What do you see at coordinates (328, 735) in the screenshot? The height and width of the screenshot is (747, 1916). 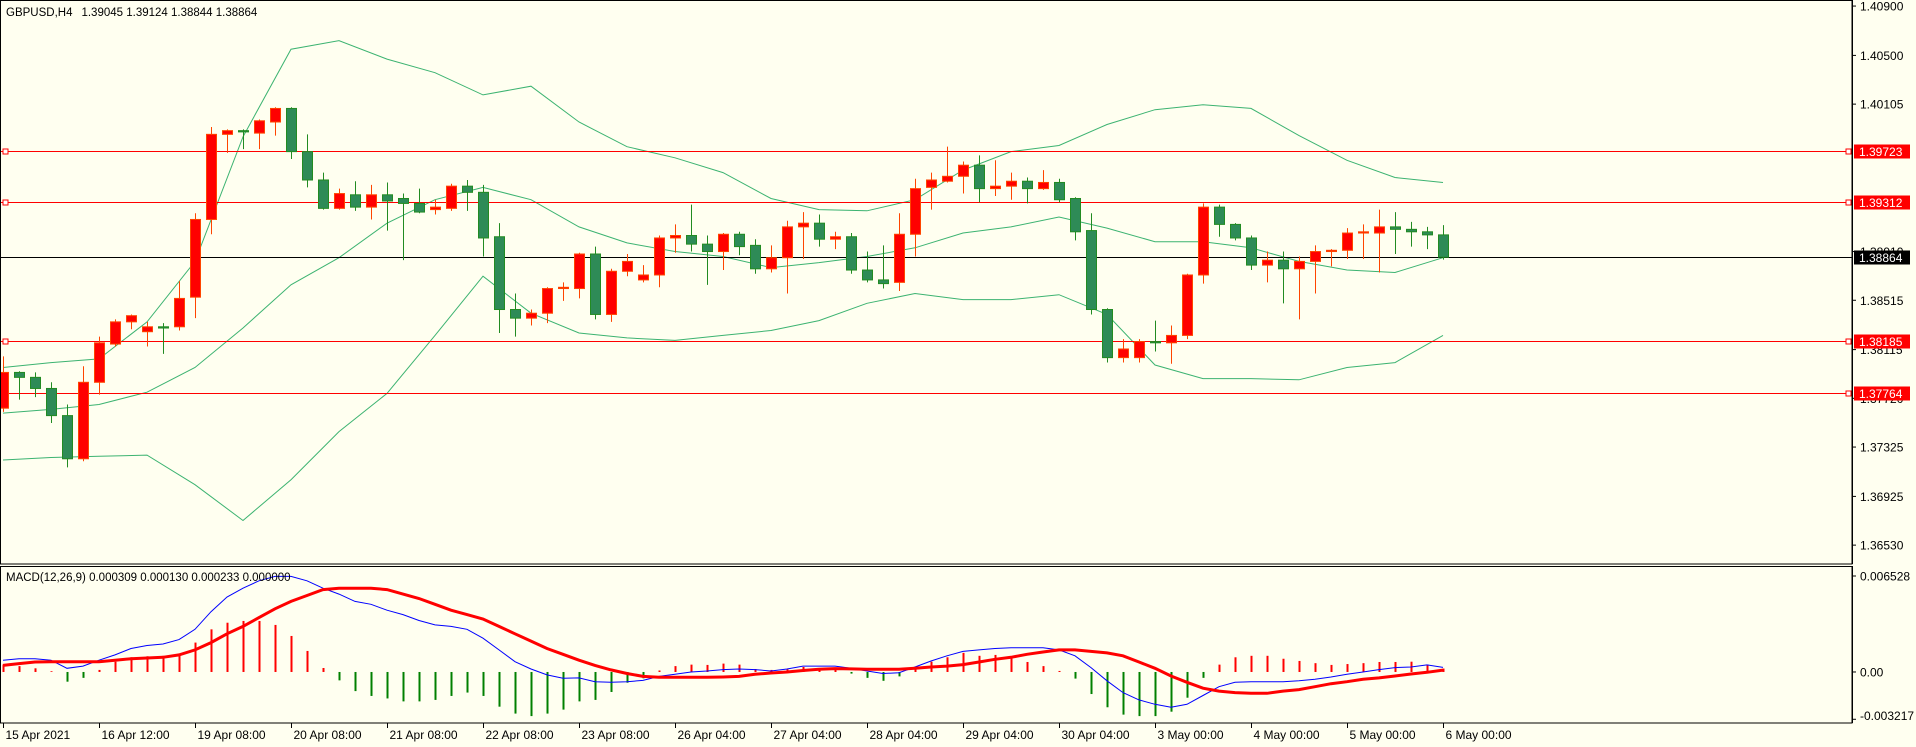 I see `time-tick-label: 20 Apr 08:00` at bounding box center [328, 735].